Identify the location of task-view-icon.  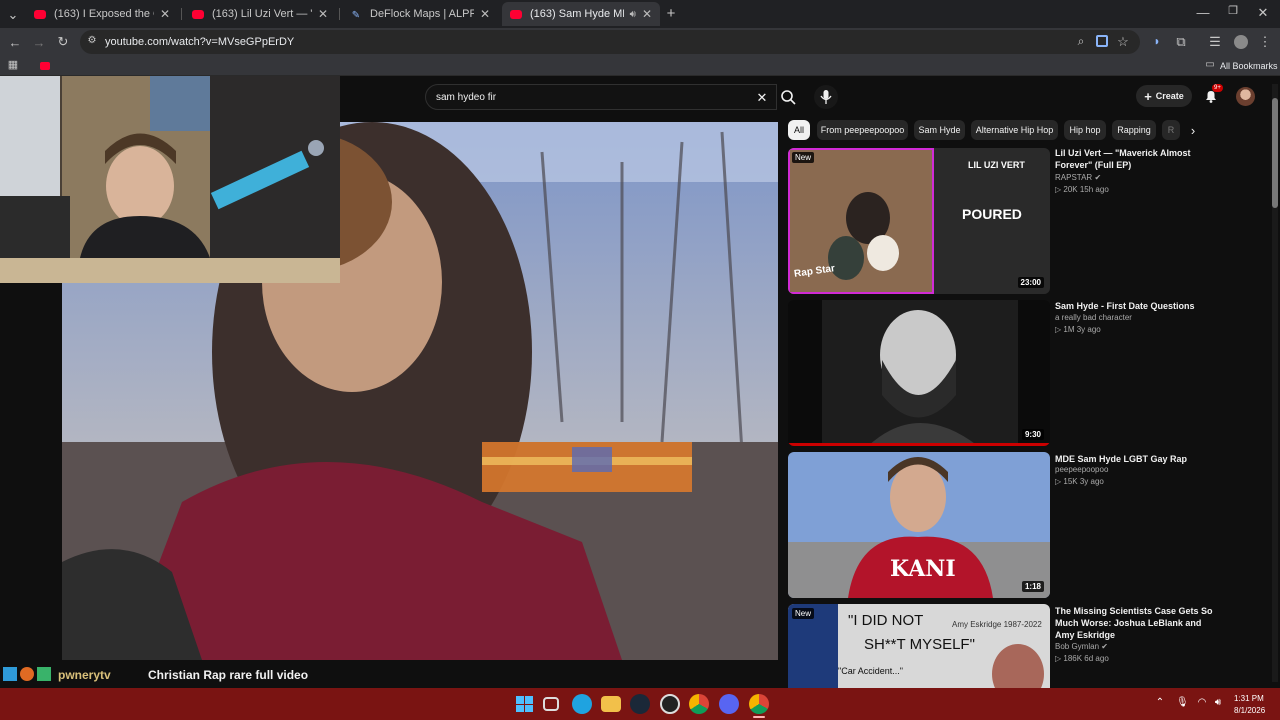
(551, 704).